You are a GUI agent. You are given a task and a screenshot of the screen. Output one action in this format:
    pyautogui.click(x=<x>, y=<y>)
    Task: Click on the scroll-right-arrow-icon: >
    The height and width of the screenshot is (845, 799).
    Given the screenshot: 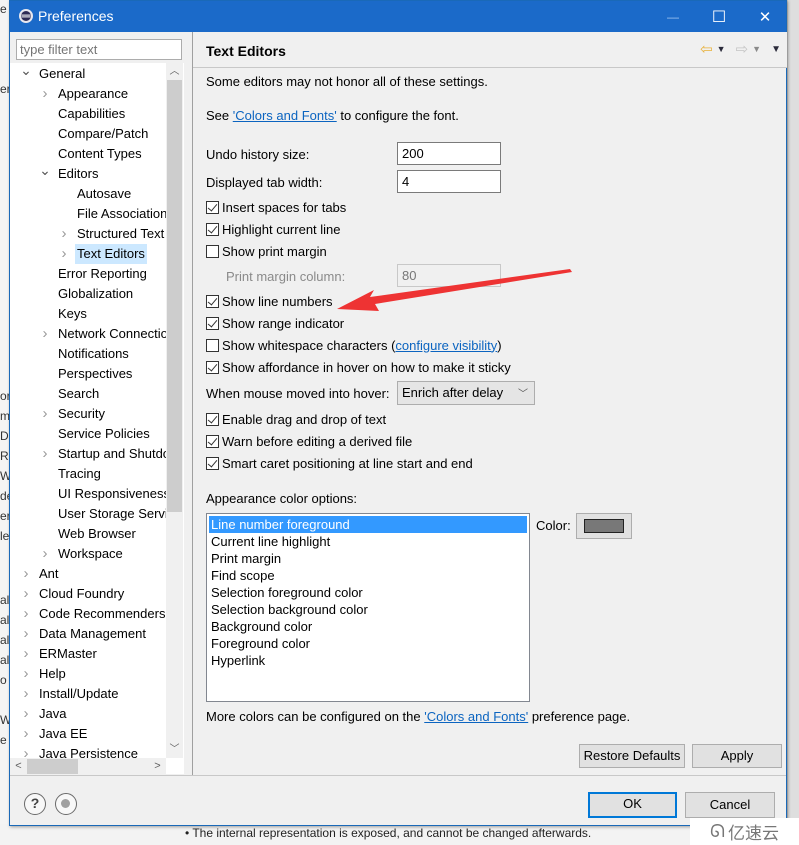 What is the action you would take?
    pyautogui.click(x=157, y=766)
    